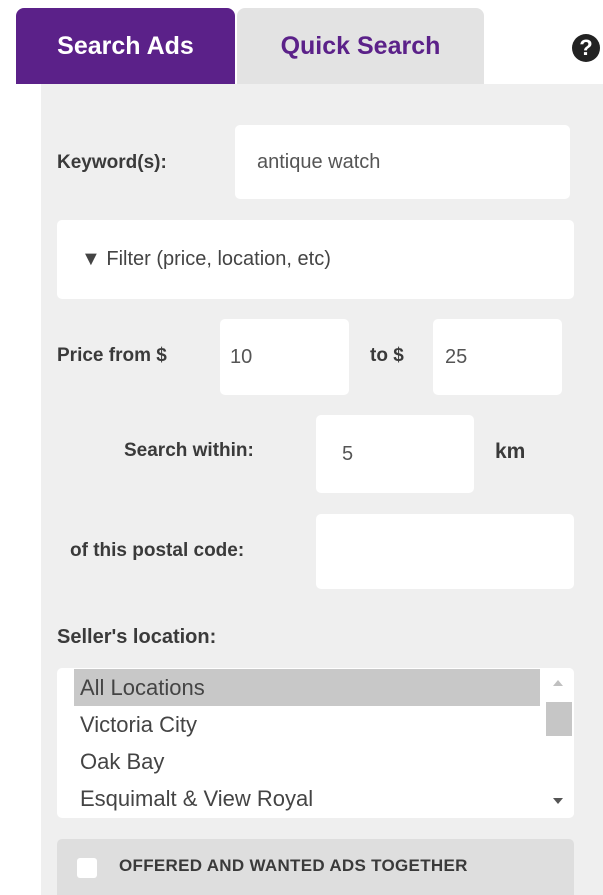  What do you see at coordinates (137, 637) in the screenshot?
I see `seller-location-label: Seller's location:` at bounding box center [137, 637].